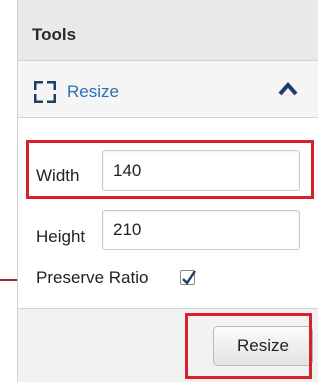 The height and width of the screenshot is (382, 320). Describe the element at coordinates (168, 89) in the screenshot. I see `resize-section-header: Resize` at that location.